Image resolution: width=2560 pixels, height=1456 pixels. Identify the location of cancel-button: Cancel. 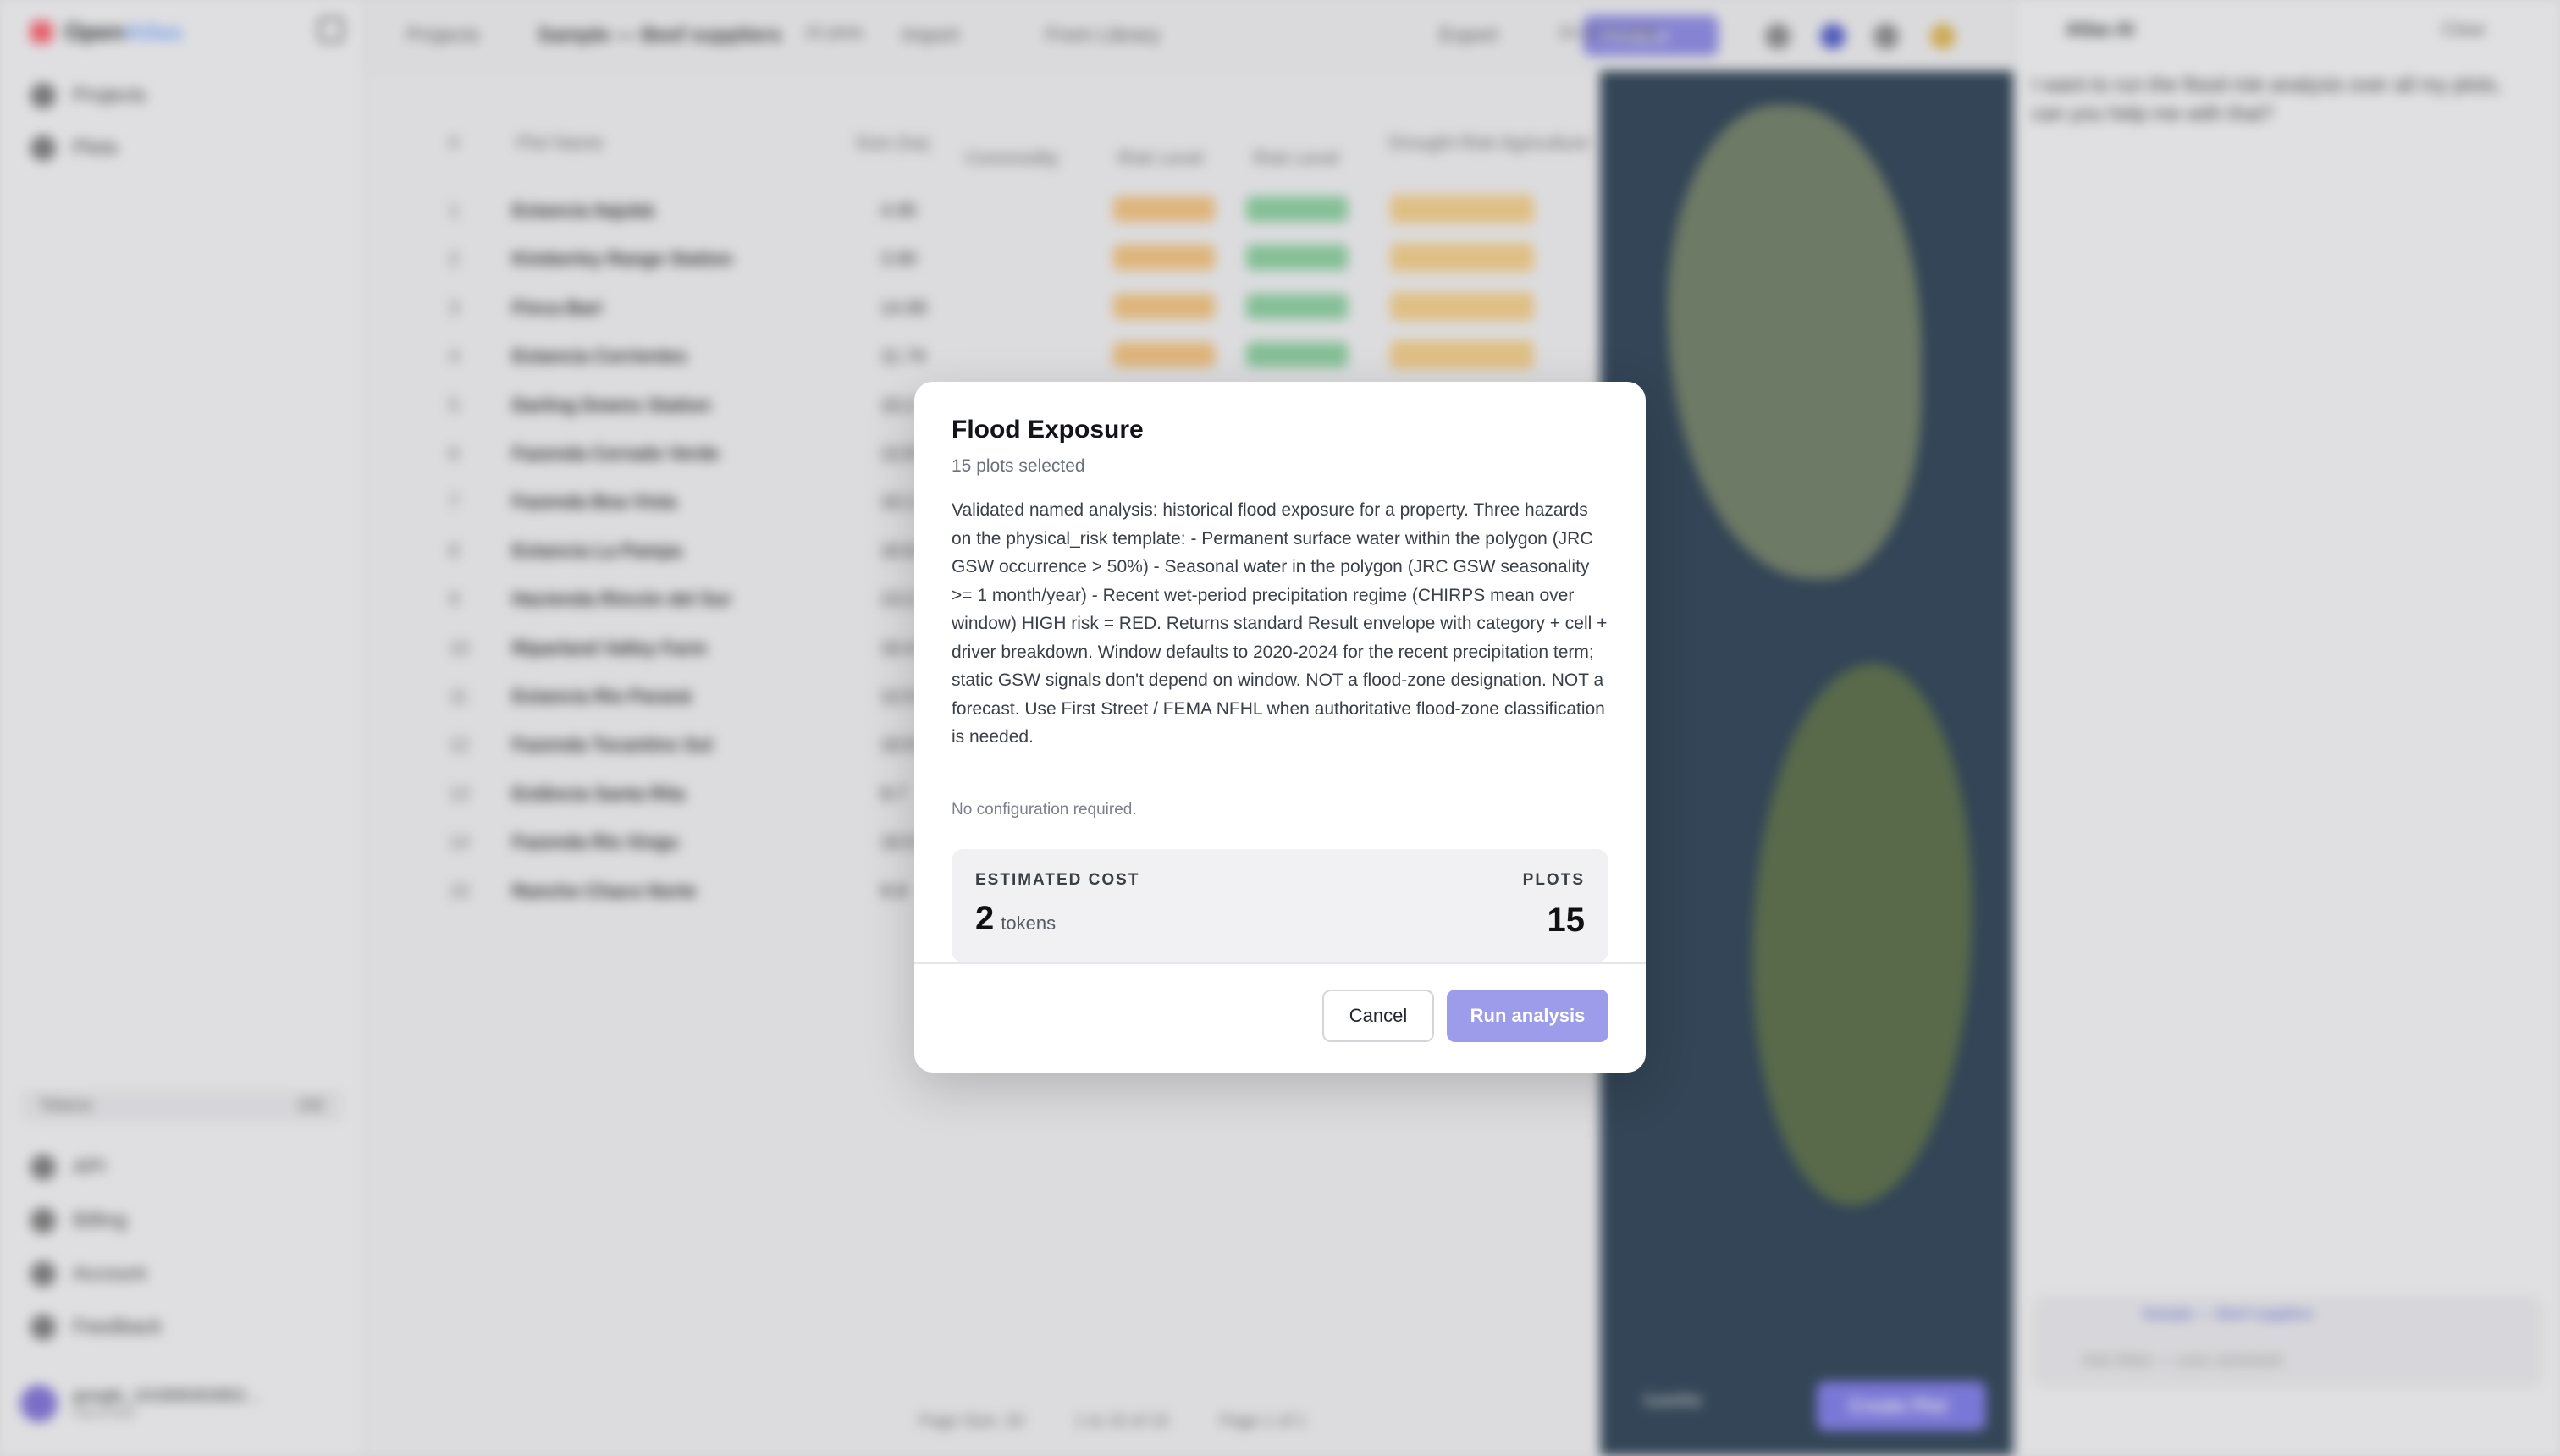
(1378, 1016).